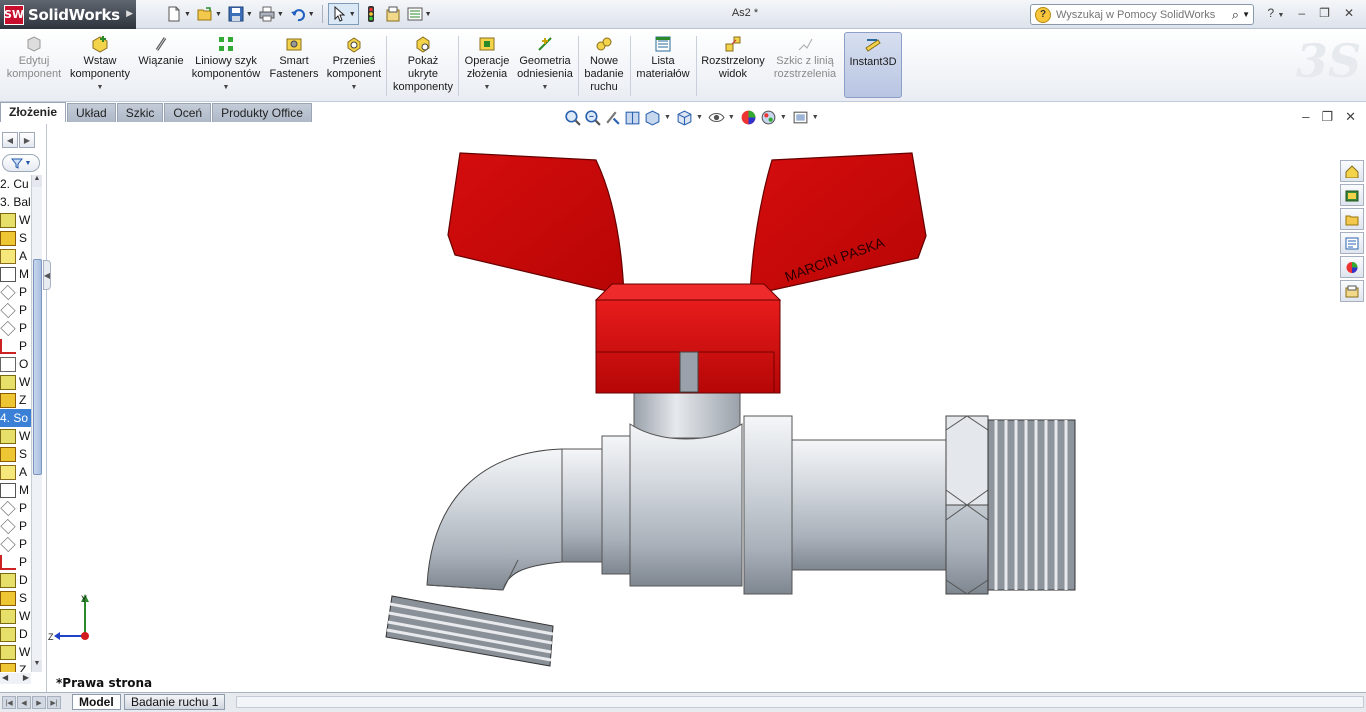 Image resolution: width=1366 pixels, height=712 pixels. What do you see at coordinates (161, 65) in the screenshot?
I see `mate-button: Wiązanie` at bounding box center [161, 65].